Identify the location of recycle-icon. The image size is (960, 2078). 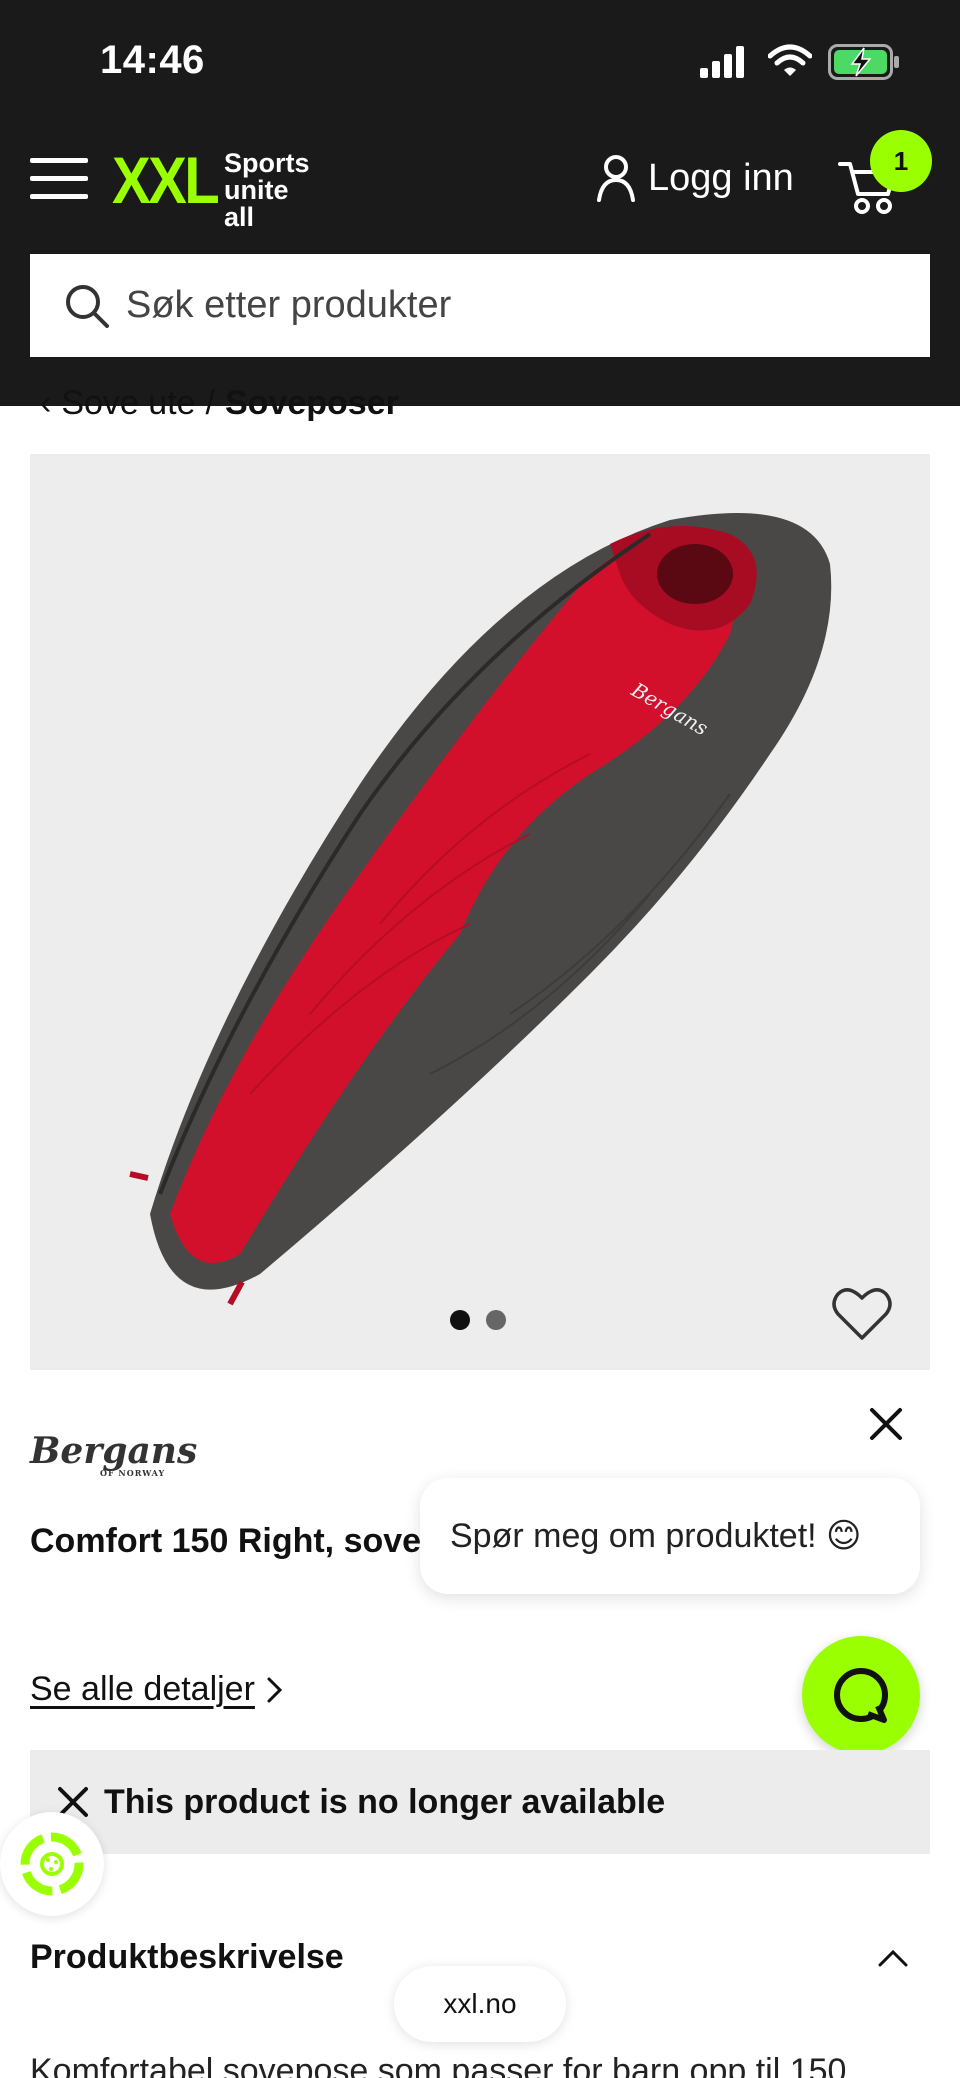
(52, 1864).